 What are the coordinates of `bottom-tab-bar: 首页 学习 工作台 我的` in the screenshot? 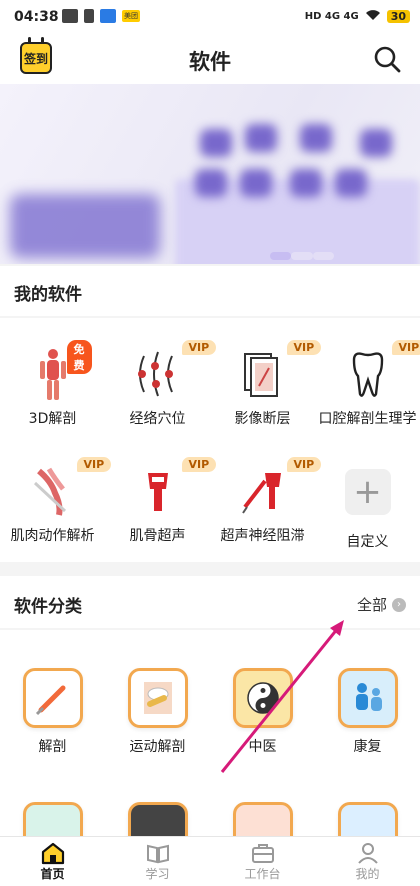 It's located at (210, 861).